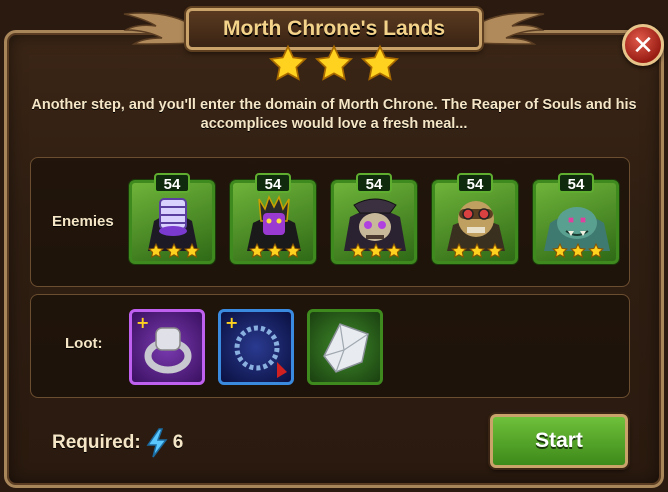 This screenshot has height=492, width=668. Describe the element at coordinates (375, 224) in the screenshot. I see `skull-beast-portrait-icon` at that location.